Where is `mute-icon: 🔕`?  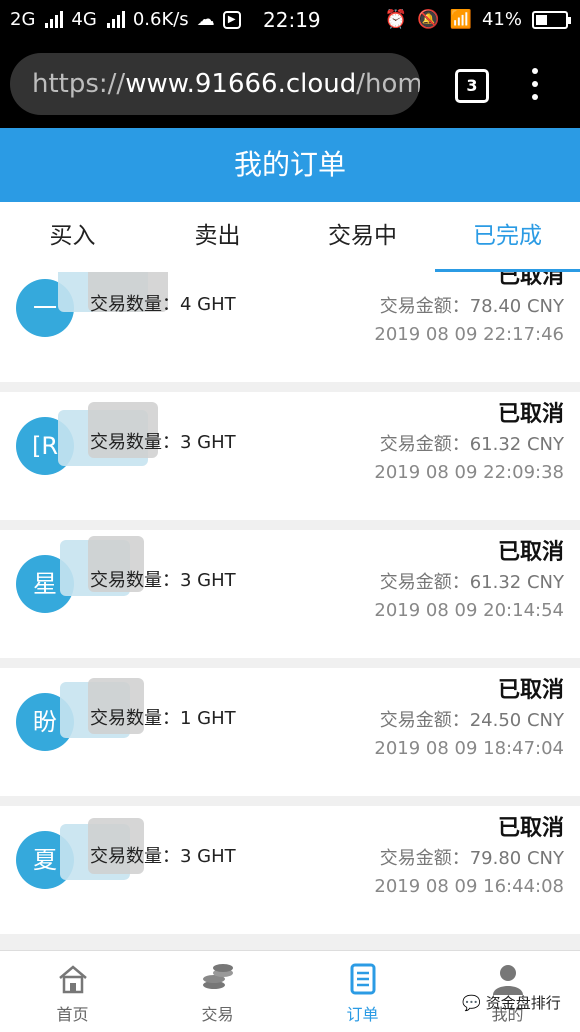
mute-icon: 🔕 is located at coordinates (428, 19).